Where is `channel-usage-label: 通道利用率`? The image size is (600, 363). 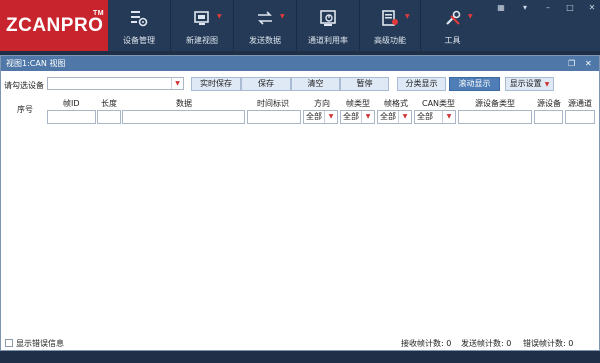 channel-usage-label: 通道利用率 is located at coordinates (328, 40).